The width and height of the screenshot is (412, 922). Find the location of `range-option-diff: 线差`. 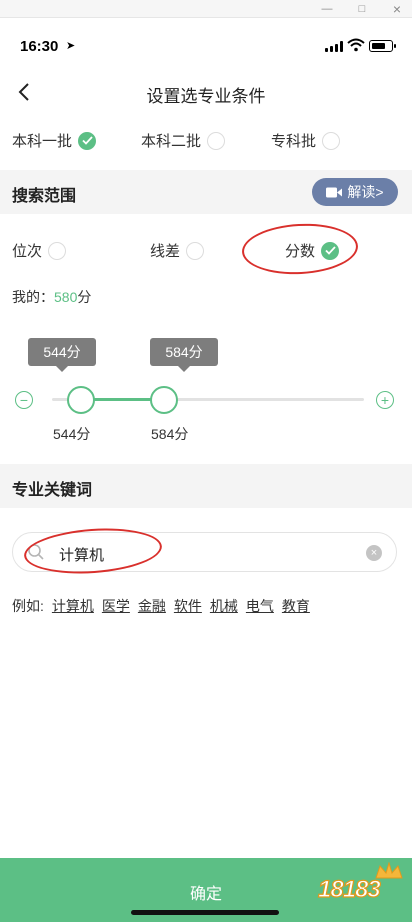

range-option-diff: 线差 is located at coordinates (177, 250).